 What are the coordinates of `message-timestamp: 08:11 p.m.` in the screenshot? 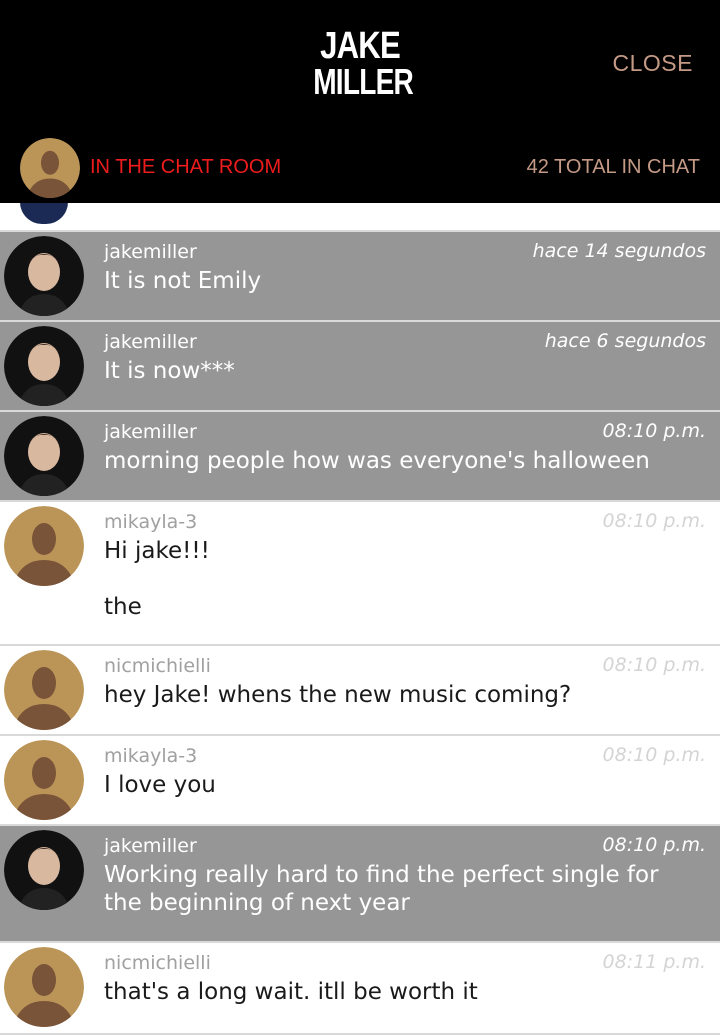 It's located at (654, 962).